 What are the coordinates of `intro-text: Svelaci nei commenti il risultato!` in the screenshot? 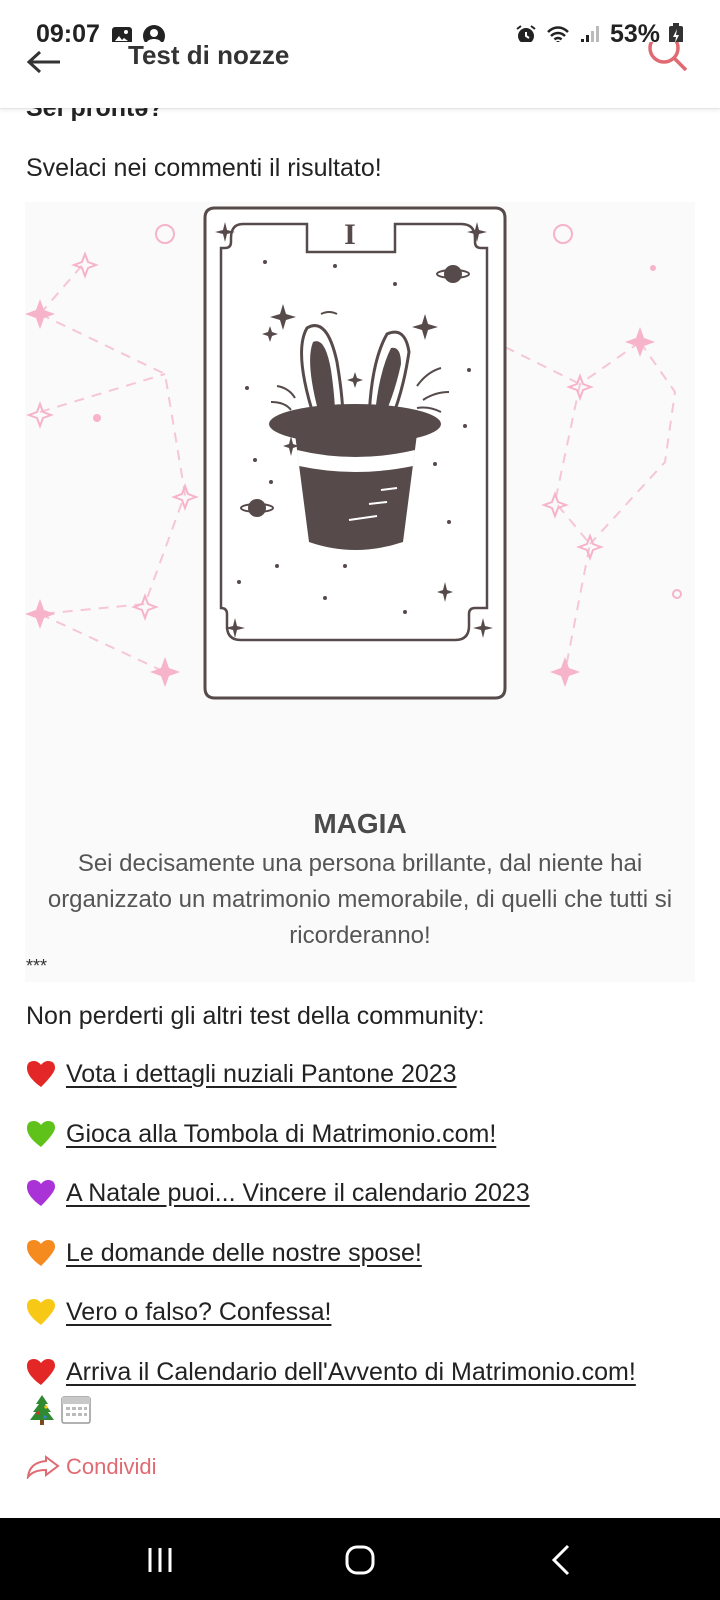 It's located at (204, 168).